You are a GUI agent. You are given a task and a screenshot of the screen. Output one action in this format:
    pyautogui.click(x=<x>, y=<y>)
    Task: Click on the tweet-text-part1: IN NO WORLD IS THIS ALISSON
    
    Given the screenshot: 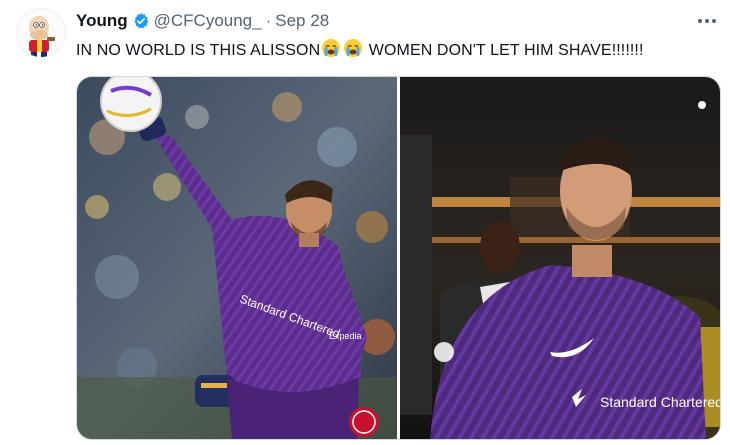 What is the action you would take?
    pyautogui.click(x=198, y=50)
    